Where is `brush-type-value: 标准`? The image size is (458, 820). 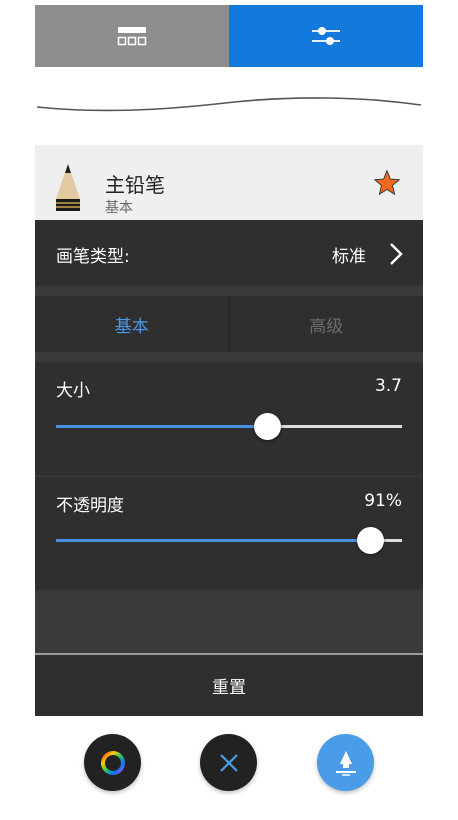
brush-type-value: 标准 is located at coordinates (349, 257).